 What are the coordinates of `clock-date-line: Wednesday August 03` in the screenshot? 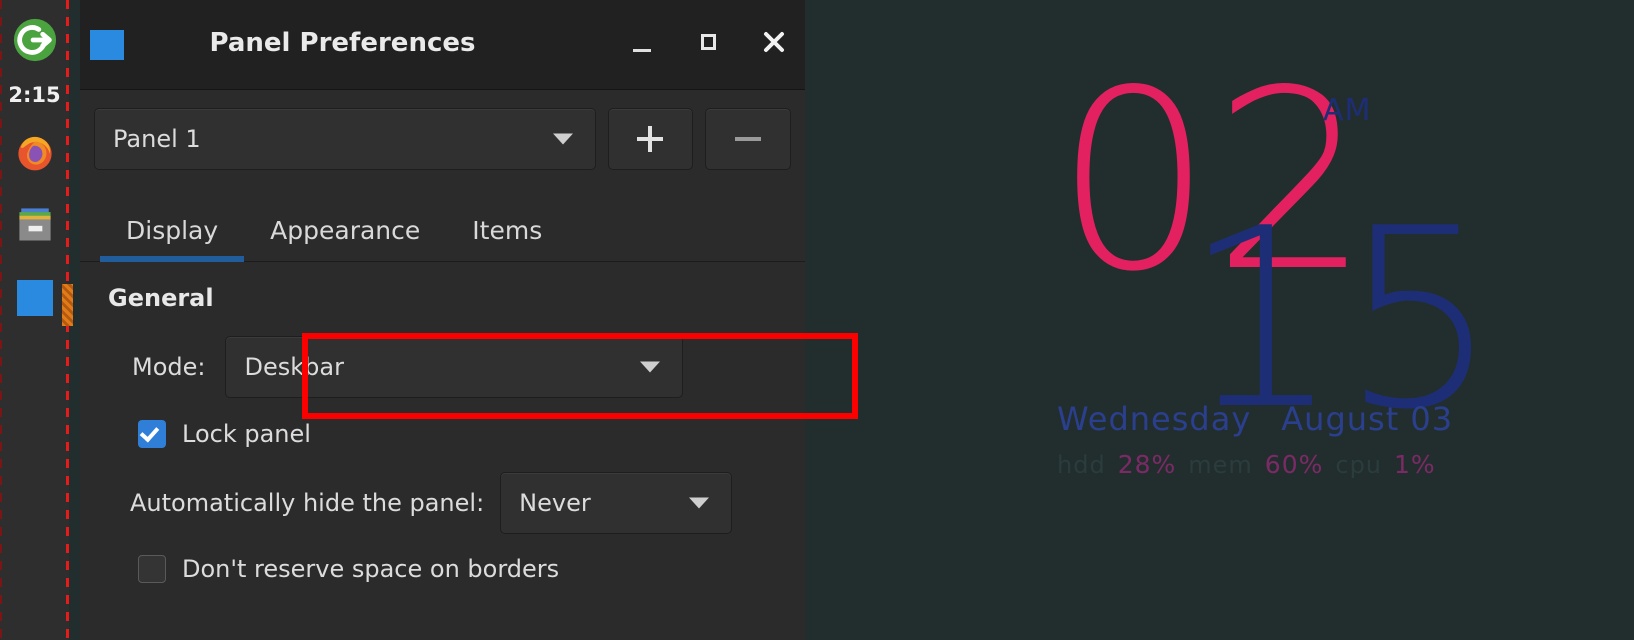 It's located at (1255, 419).